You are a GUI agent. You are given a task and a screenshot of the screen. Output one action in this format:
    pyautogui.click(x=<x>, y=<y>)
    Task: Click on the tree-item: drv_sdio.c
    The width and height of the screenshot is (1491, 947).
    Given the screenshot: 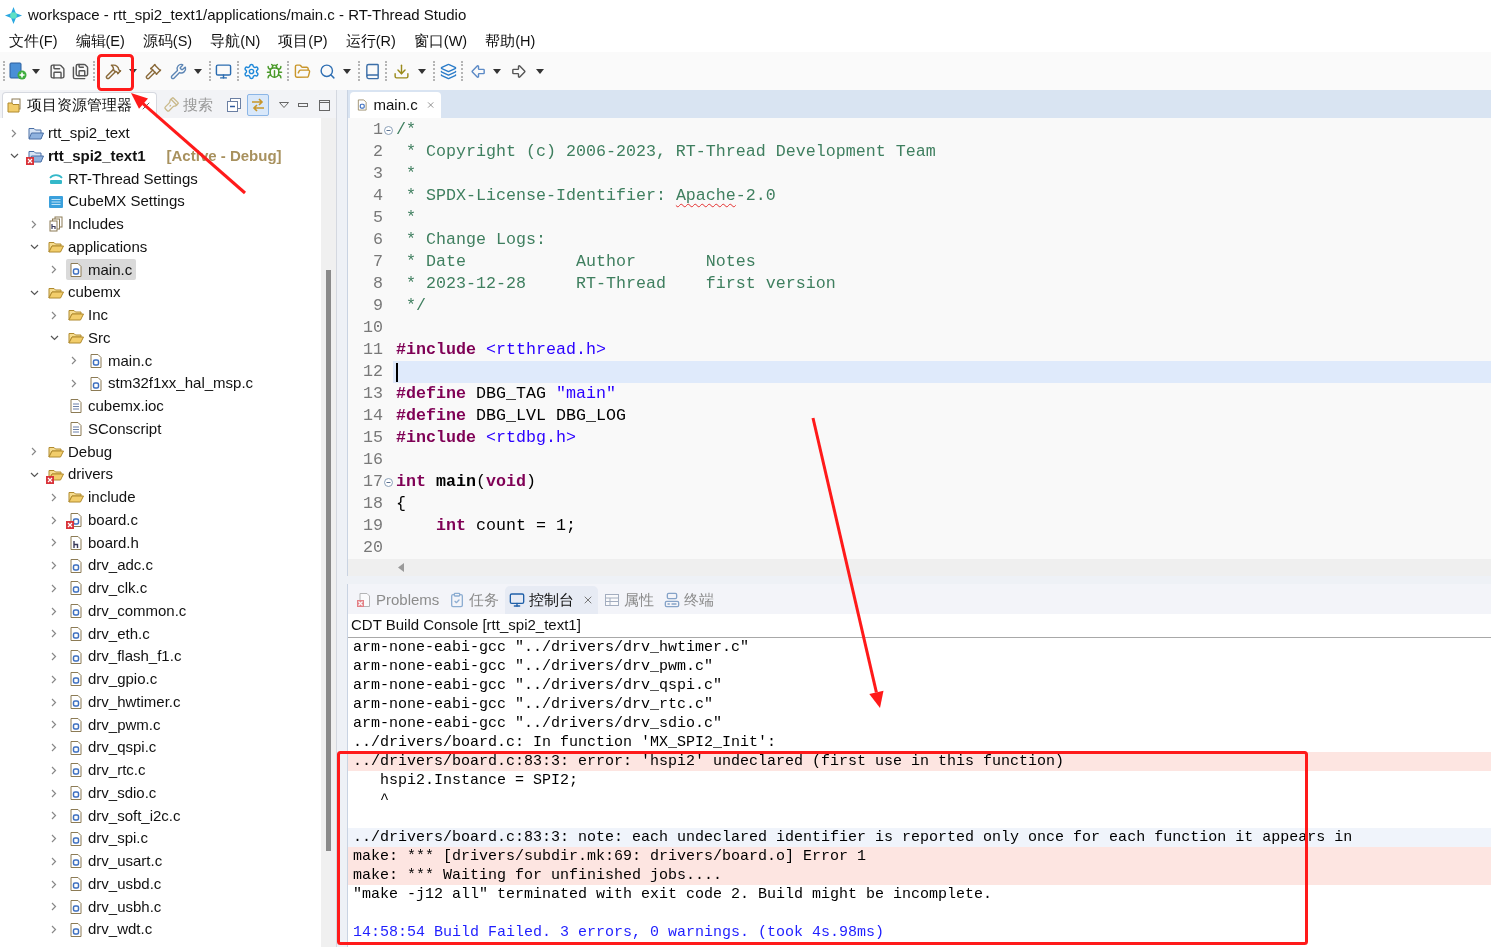 What is the action you would take?
    pyautogui.click(x=113, y=793)
    